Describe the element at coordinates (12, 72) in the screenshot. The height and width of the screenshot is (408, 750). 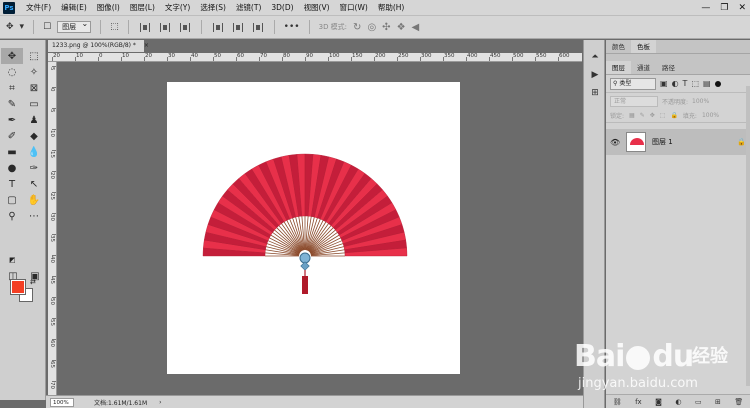
I see `lasso-tool-icon: ◌` at that location.